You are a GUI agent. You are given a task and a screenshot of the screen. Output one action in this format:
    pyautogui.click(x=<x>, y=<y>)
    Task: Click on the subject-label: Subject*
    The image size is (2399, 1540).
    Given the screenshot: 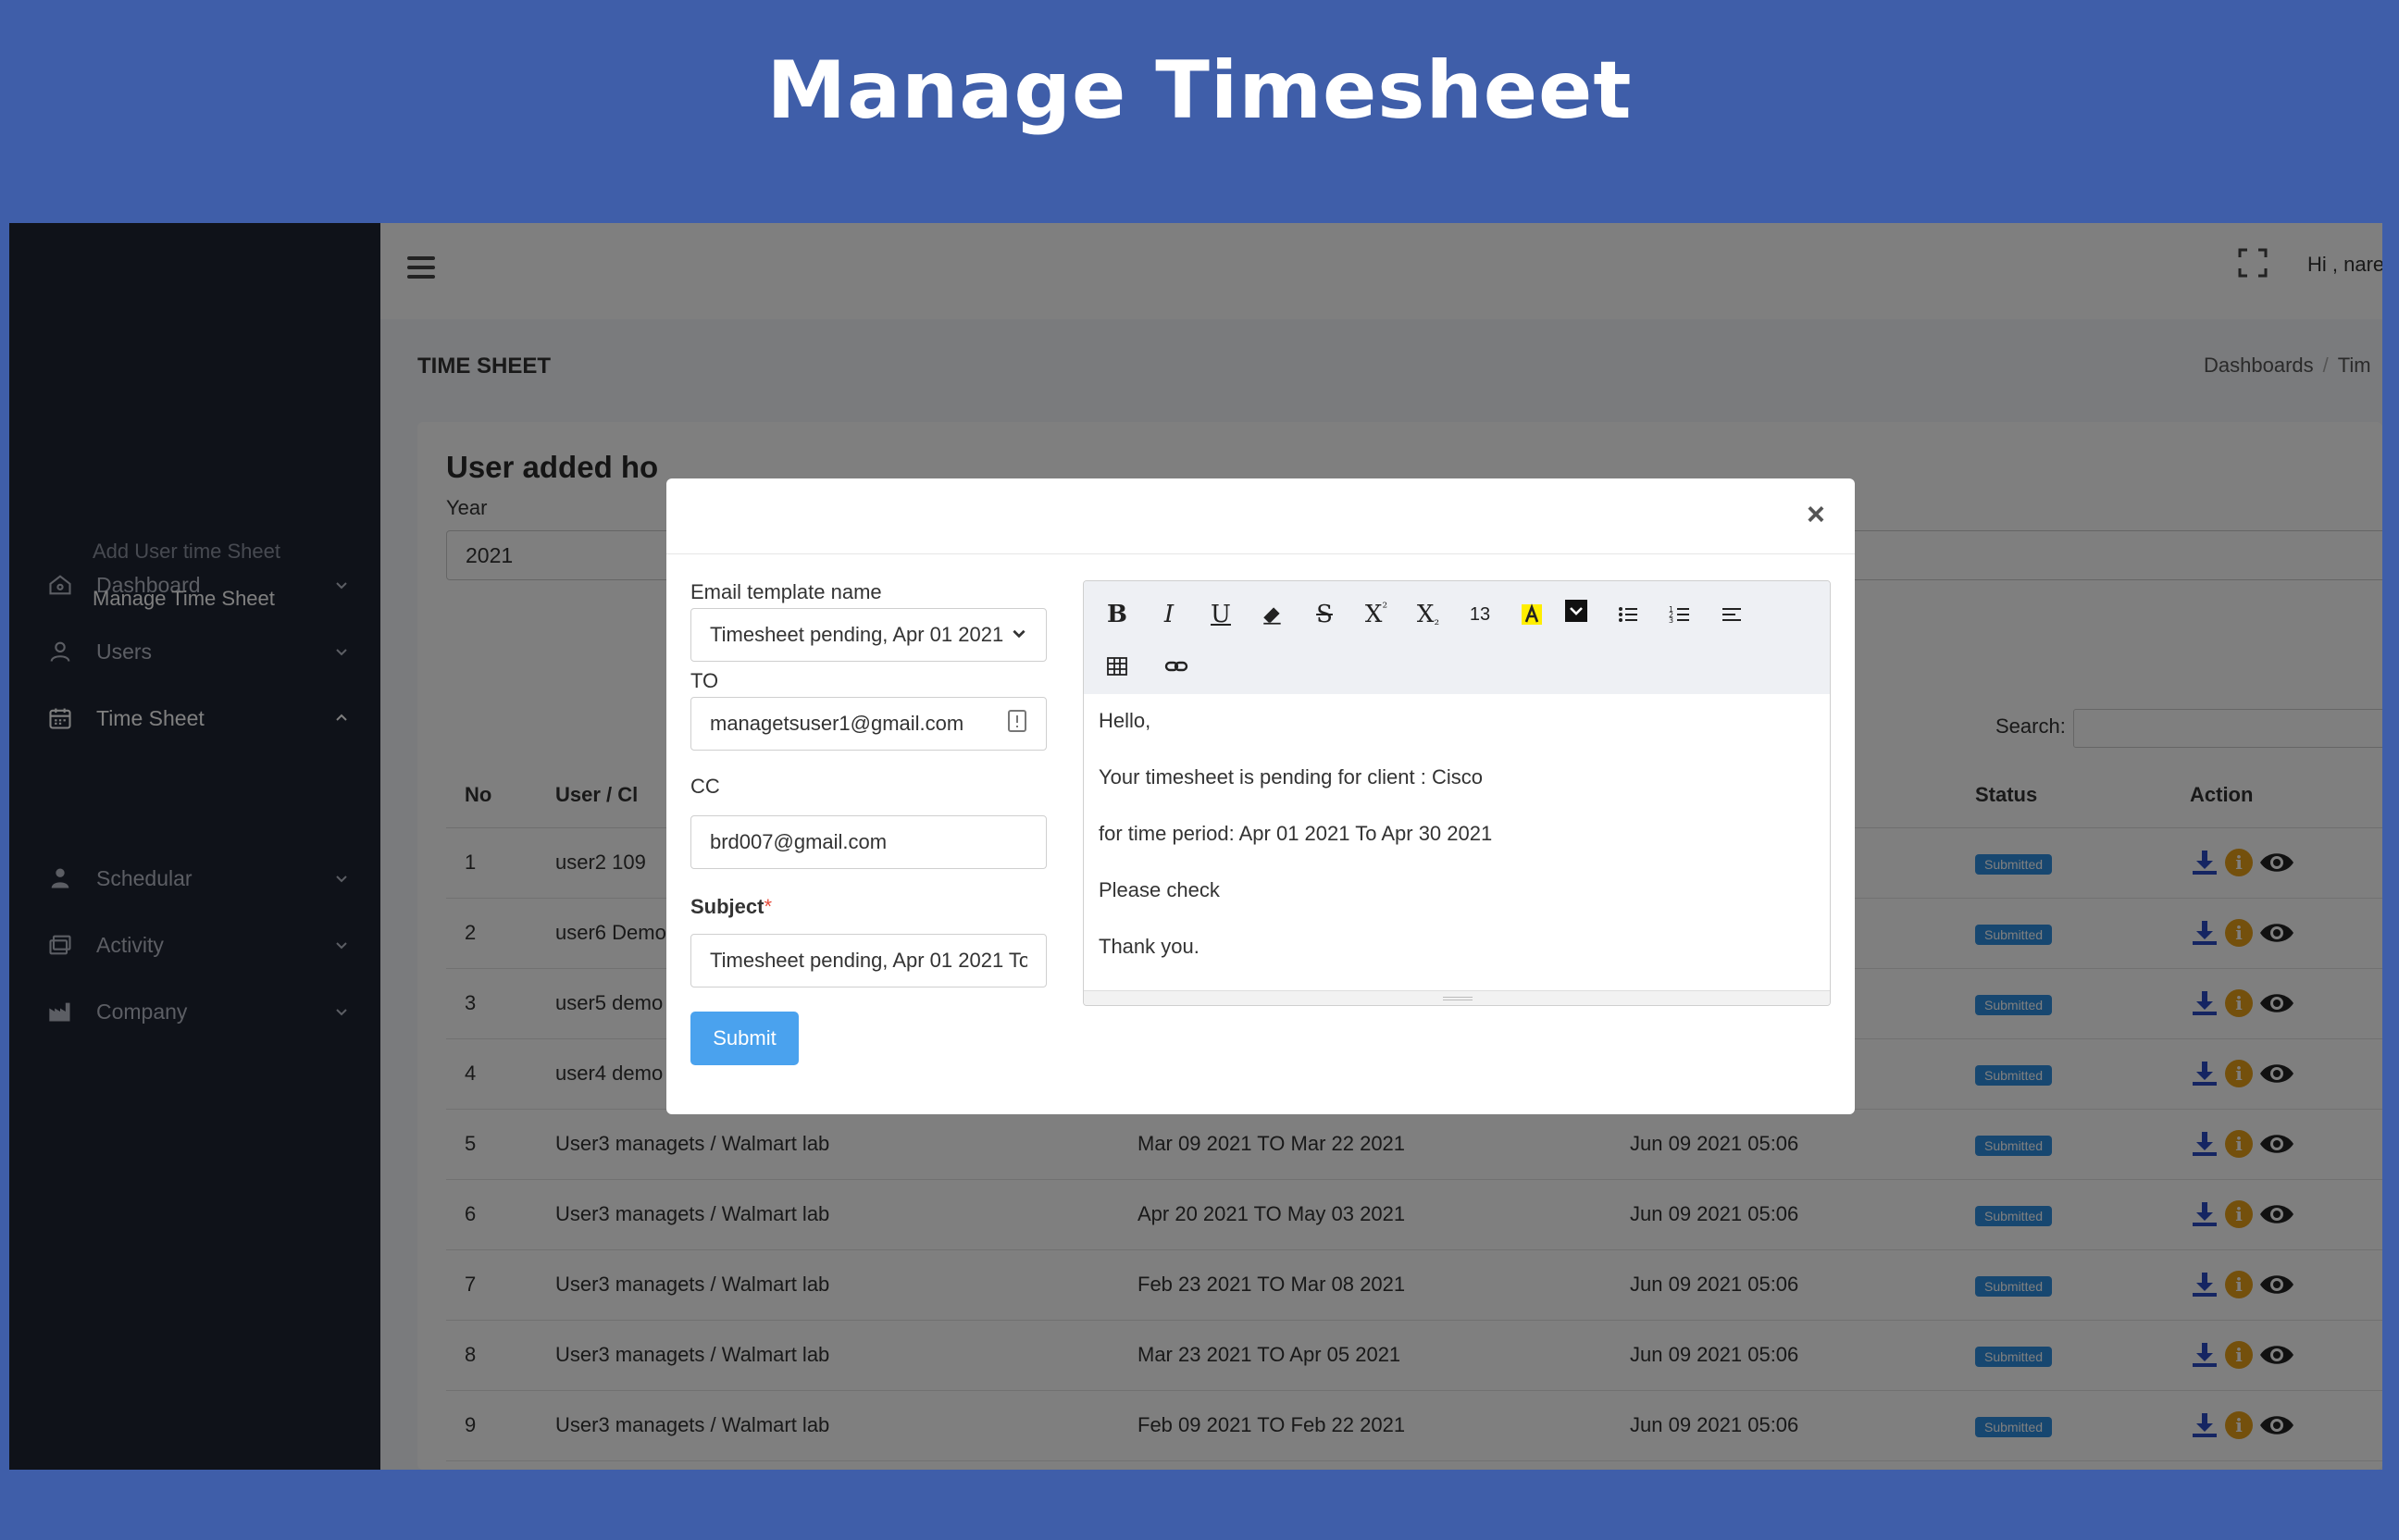 What is the action you would take?
    pyautogui.click(x=731, y=907)
    